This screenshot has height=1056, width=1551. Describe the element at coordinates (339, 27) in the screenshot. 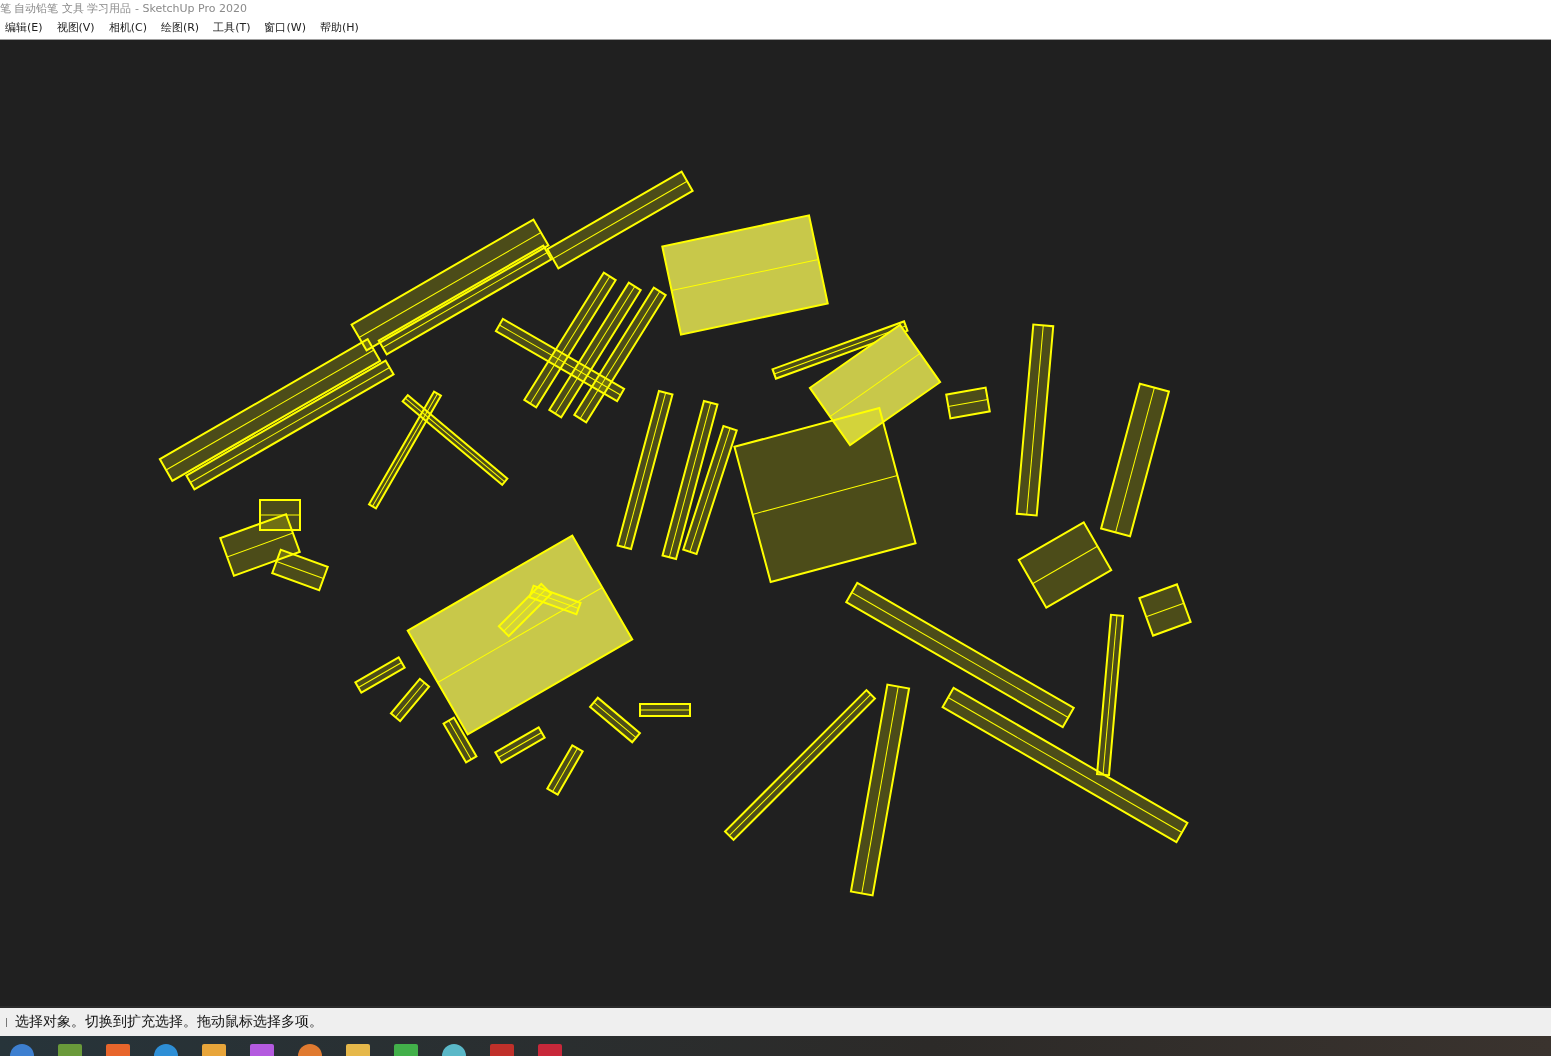

I see `menu-item: 帮助(H)` at that location.